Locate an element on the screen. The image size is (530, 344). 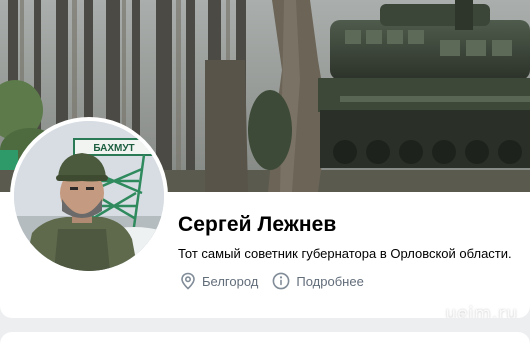
location-pin-icon is located at coordinates (188, 281).